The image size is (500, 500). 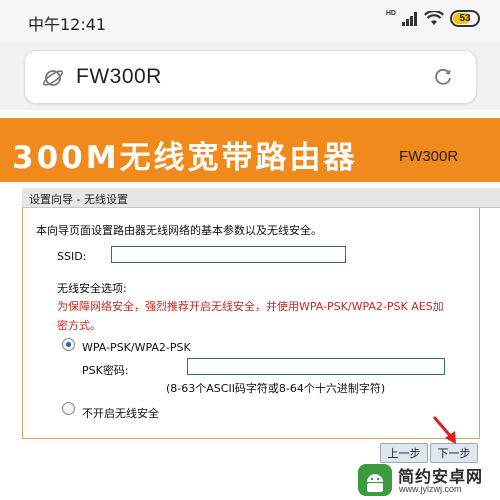 What do you see at coordinates (423, 480) in the screenshot?
I see `site-watermark: 简约安卓网 www.jylzwj.com` at bounding box center [423, 480].